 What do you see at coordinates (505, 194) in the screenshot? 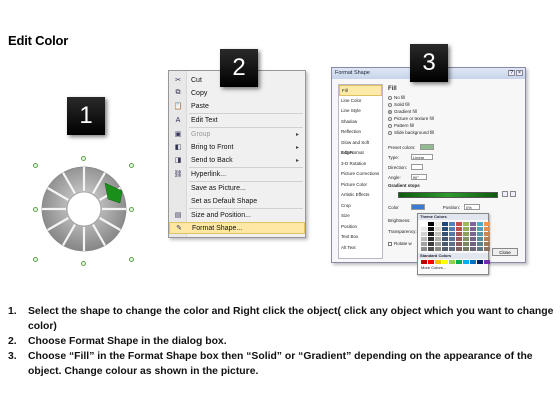
I see `add-stop-icon` at bounding box center [505, 194].